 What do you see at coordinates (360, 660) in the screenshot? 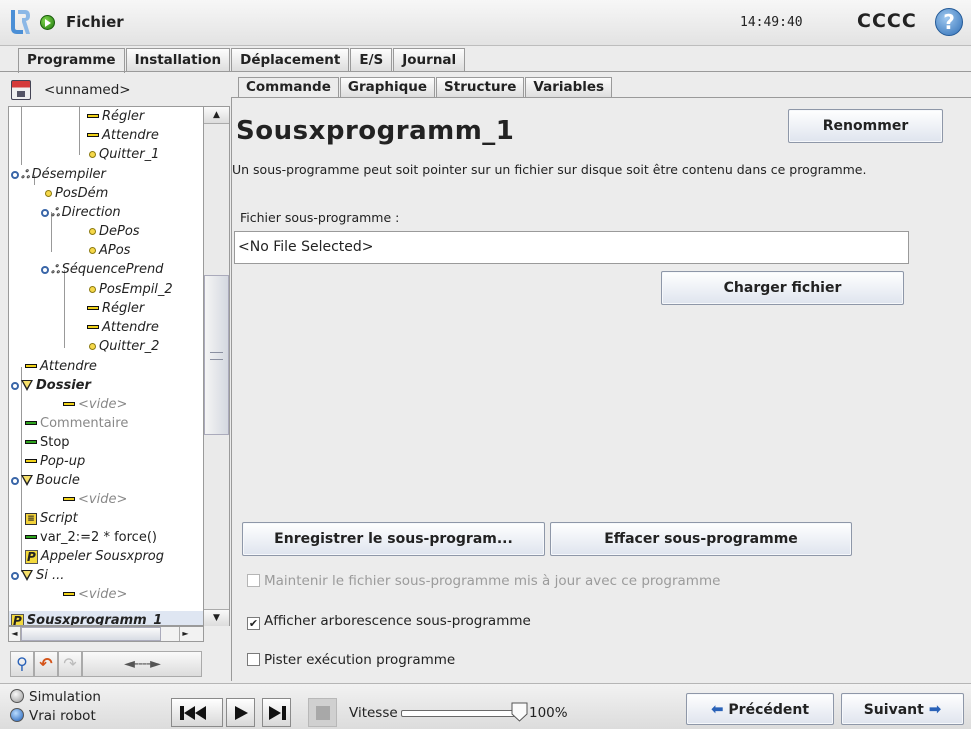
I see `checkbox-label: Pister exécution programme` at bounding box center [360, 660].